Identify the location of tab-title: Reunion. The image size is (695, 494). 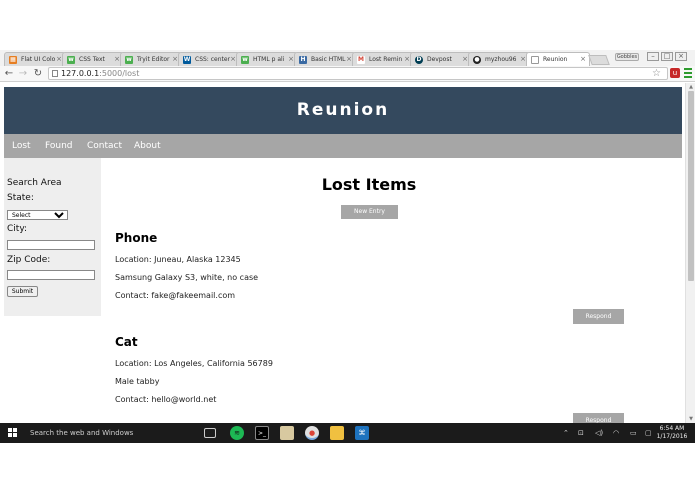
(555, 59).